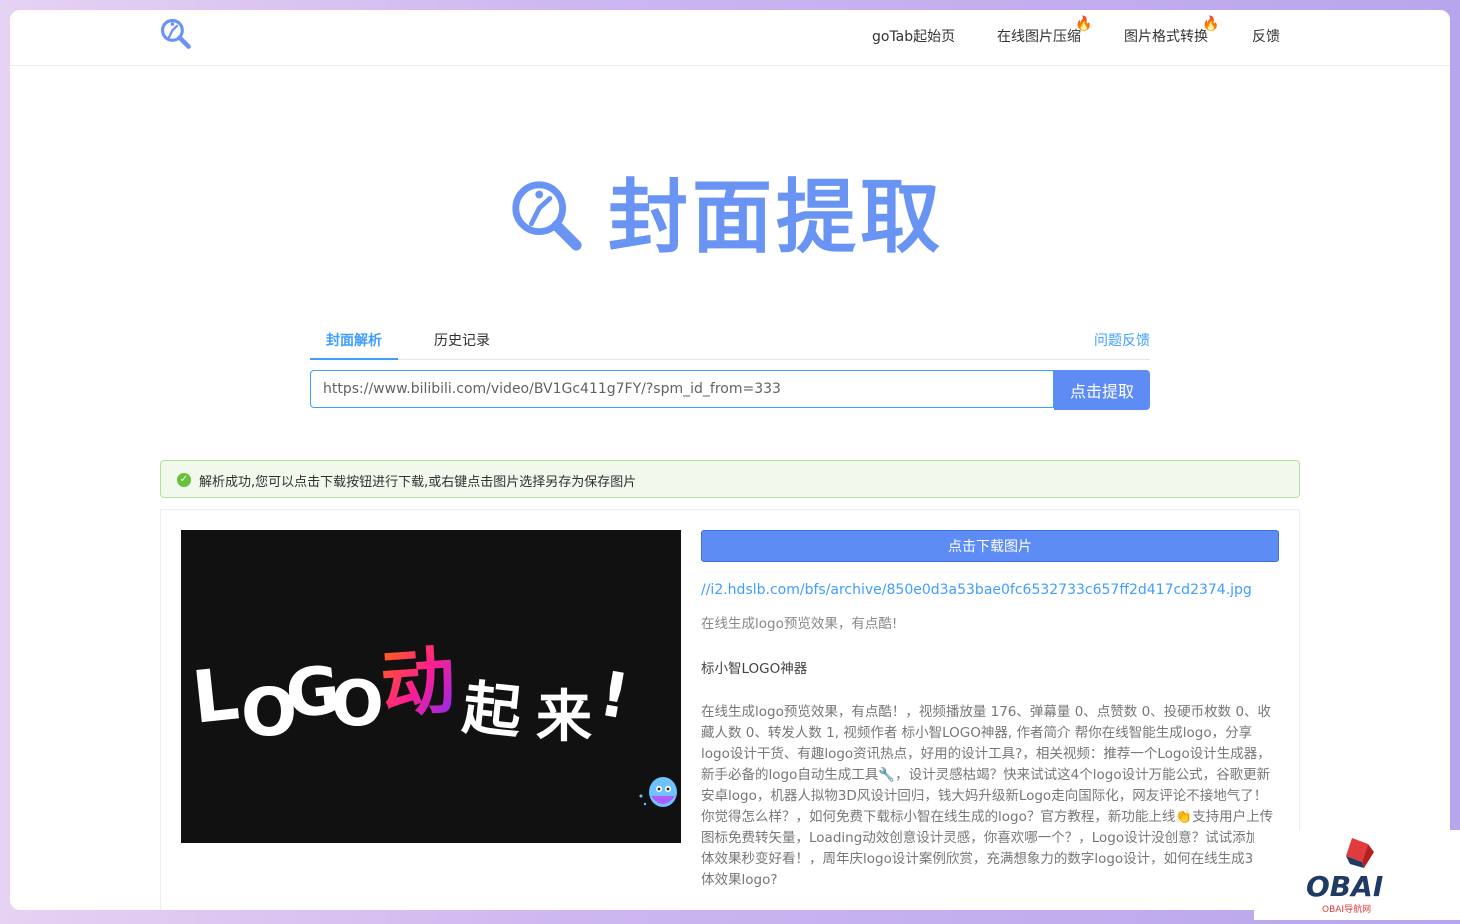 This screenshot has width=1460, height=924. Describe the element at coordinates (354, 359) in the screenshot. I see `active-tab-indicator` at that location.